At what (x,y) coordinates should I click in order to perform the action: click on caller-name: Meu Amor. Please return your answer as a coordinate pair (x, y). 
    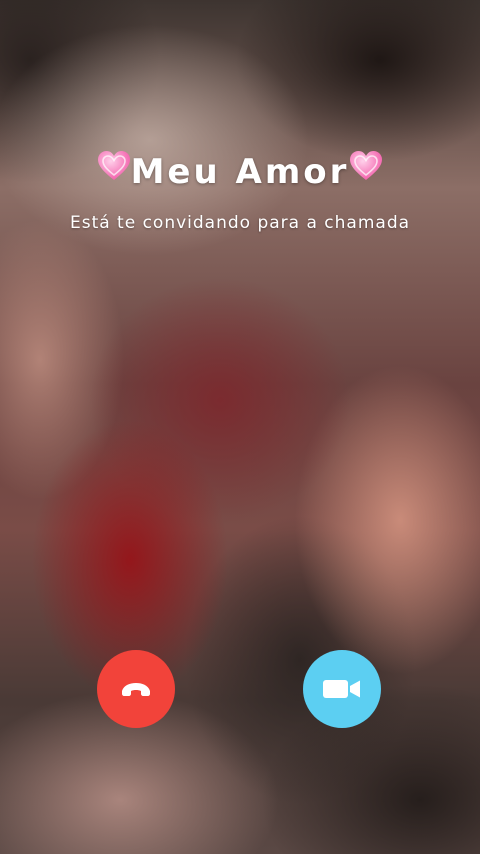
    Looking at the image, I should click on (240, 172).